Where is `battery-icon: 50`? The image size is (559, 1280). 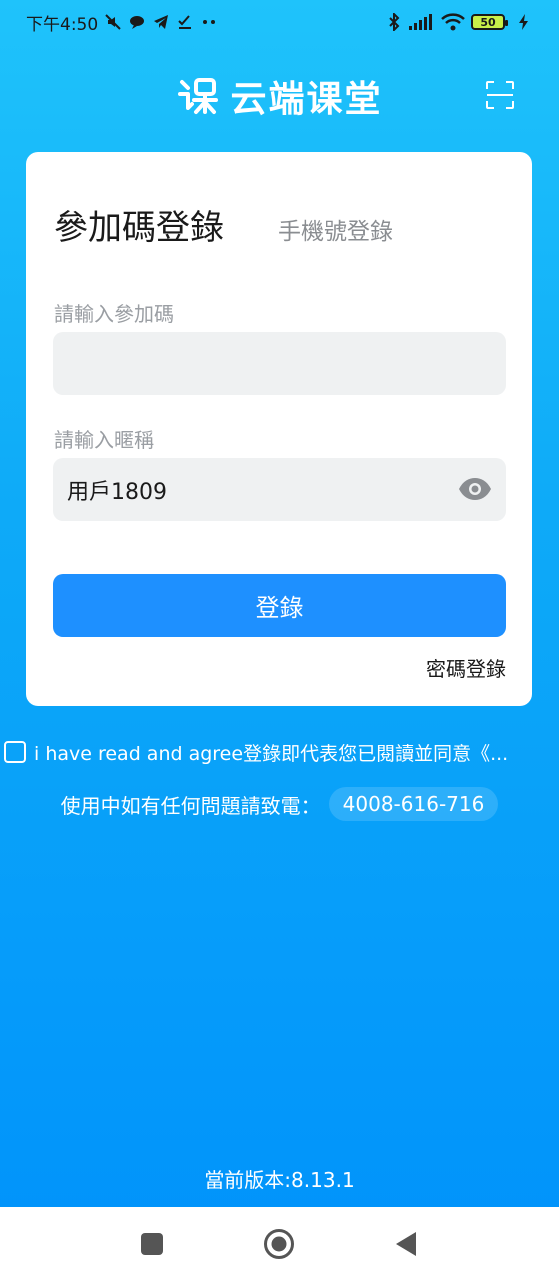
battery-icon: 50 is located at coordinates (489, 22).